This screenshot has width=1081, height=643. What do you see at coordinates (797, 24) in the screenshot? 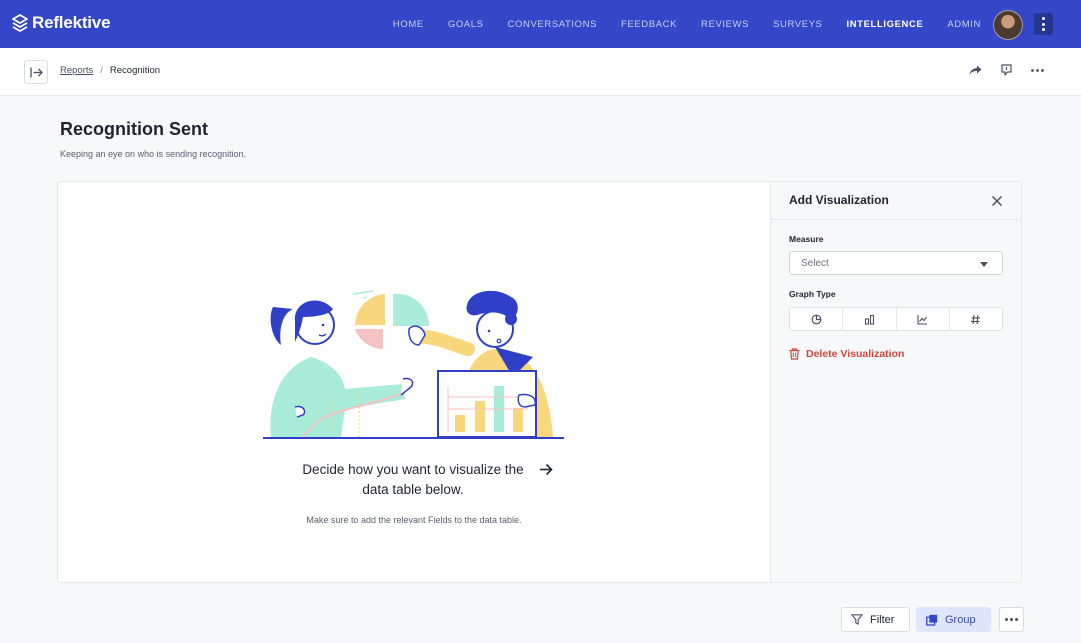
I see `nav-surveys: SURVEYS` at bounding box center [797, 24].